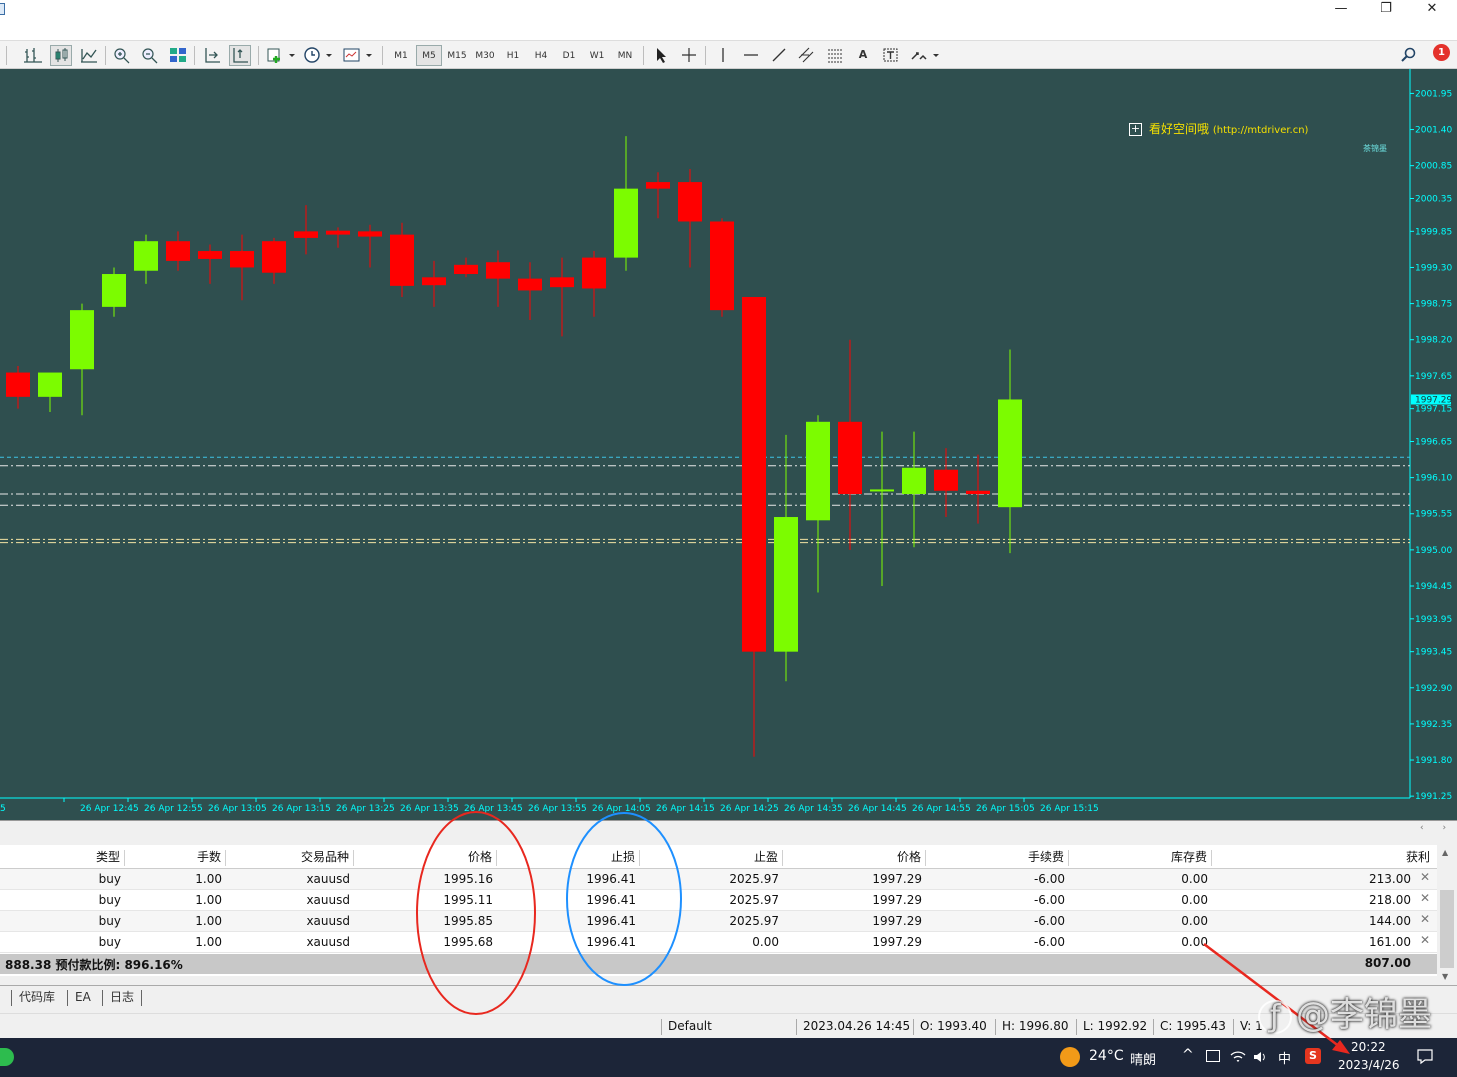 The image size is (1457, 1077). Describe the element at coordinates (686, 1027) in the screenshot. I see `status-profile: Default` at that location.